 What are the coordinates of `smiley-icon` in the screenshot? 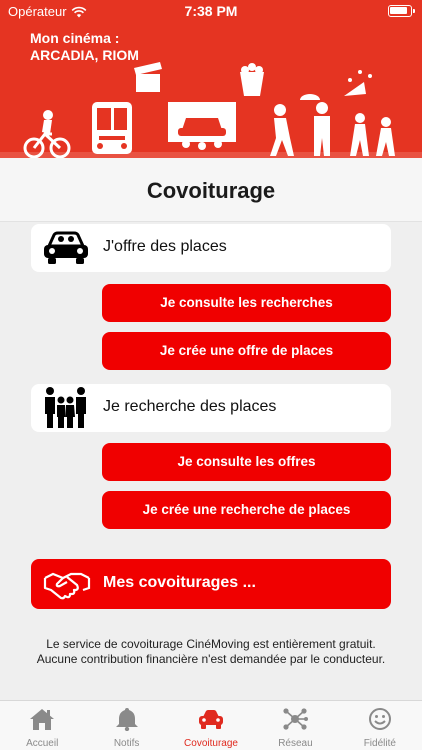 It's located at (379, 719).